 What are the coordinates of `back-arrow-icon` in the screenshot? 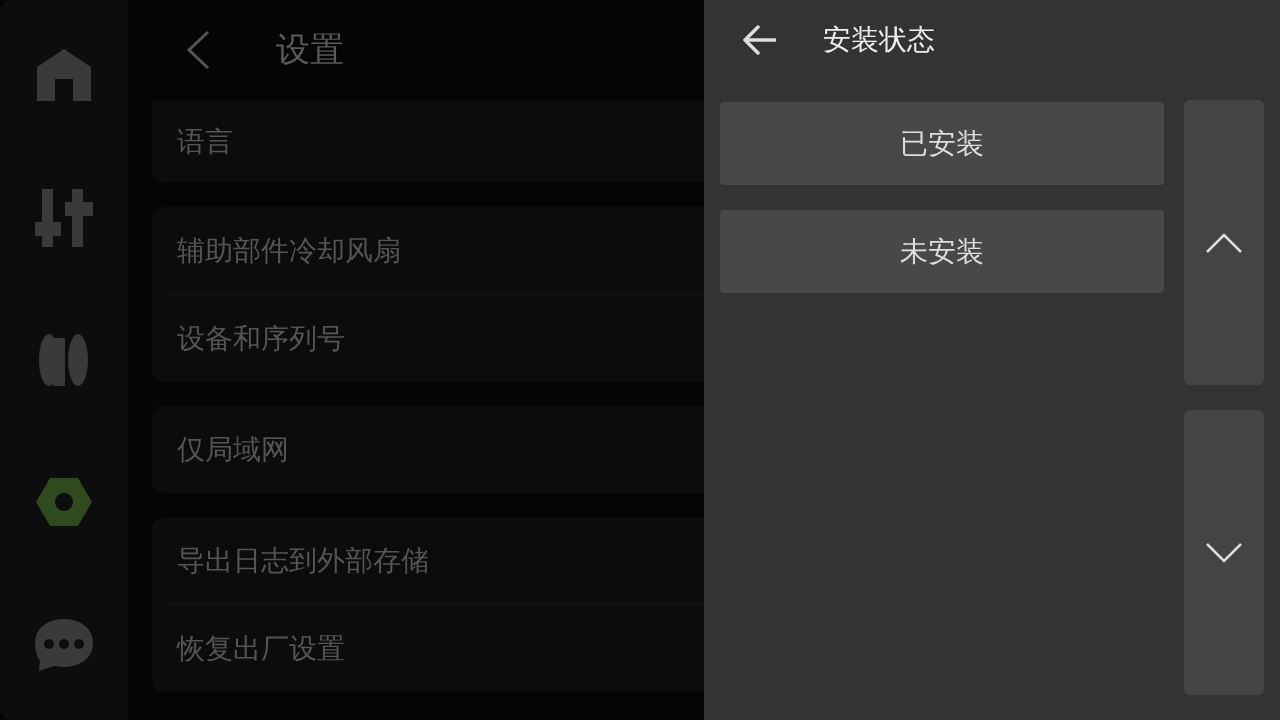 It's located at (759, 40).